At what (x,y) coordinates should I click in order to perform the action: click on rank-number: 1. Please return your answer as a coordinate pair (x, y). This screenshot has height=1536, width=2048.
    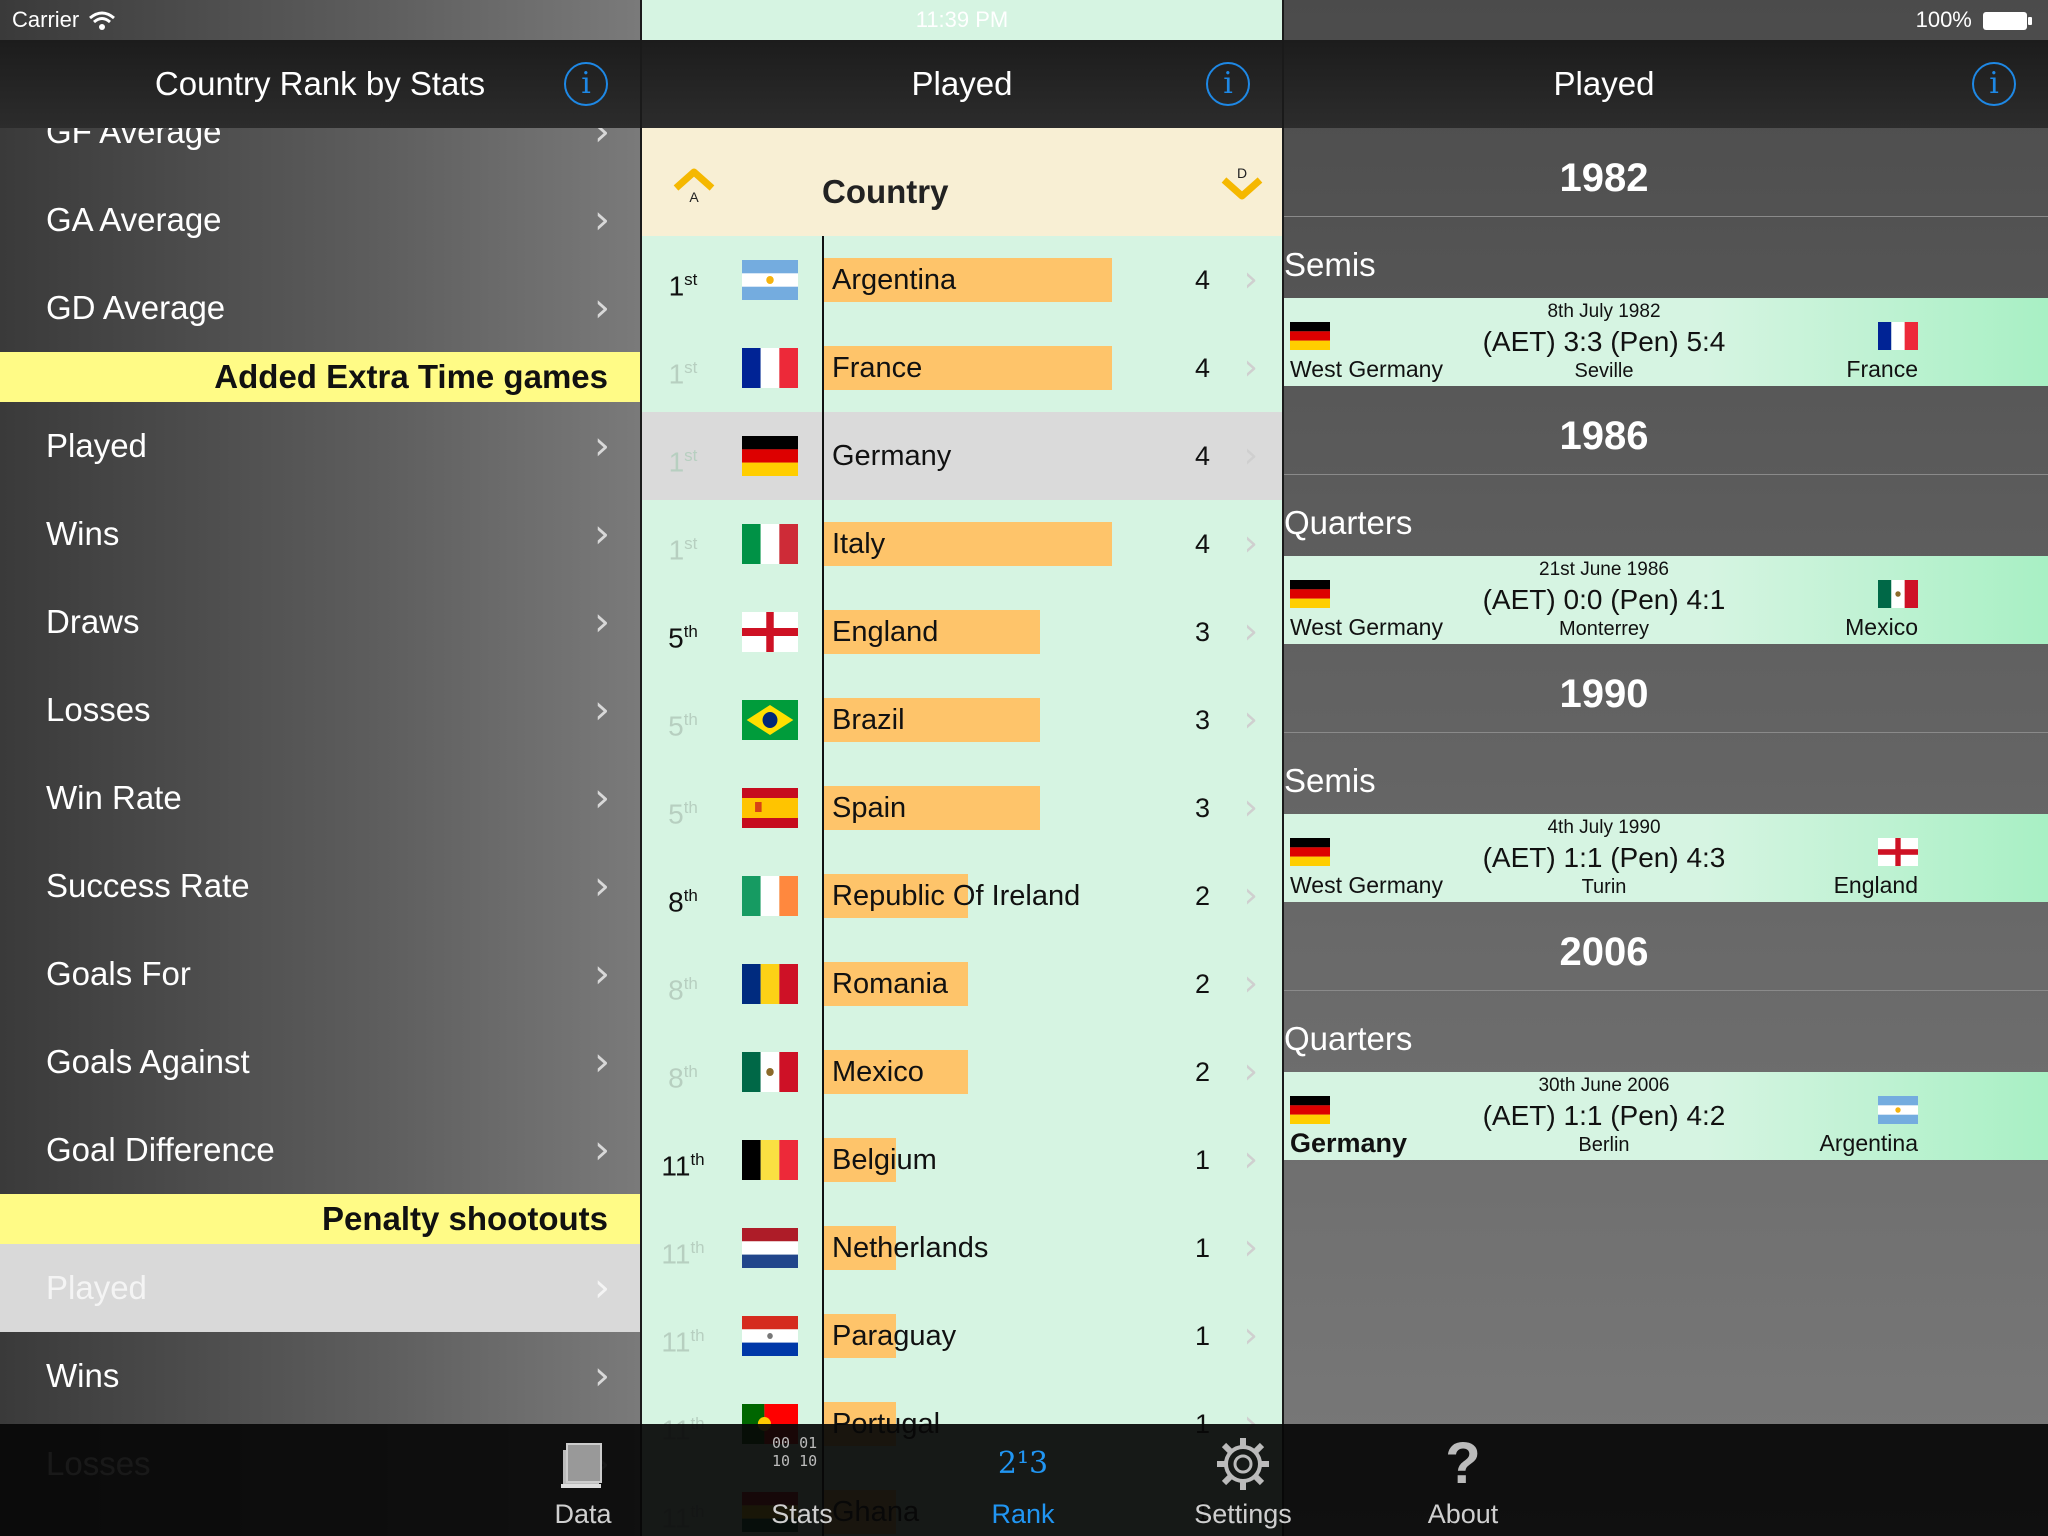
    Looking at the image, I should click on (676, 286).